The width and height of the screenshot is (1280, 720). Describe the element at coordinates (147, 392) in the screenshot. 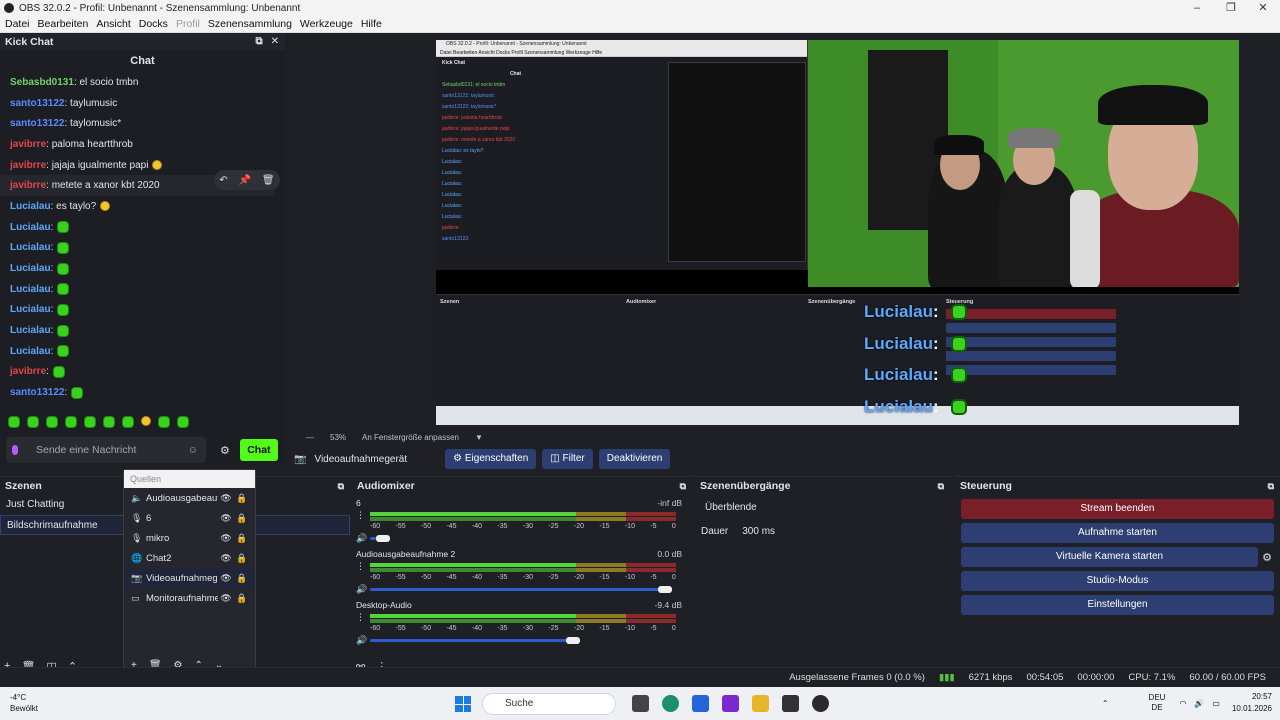

I see `chat-message: santo13122:` at that location.